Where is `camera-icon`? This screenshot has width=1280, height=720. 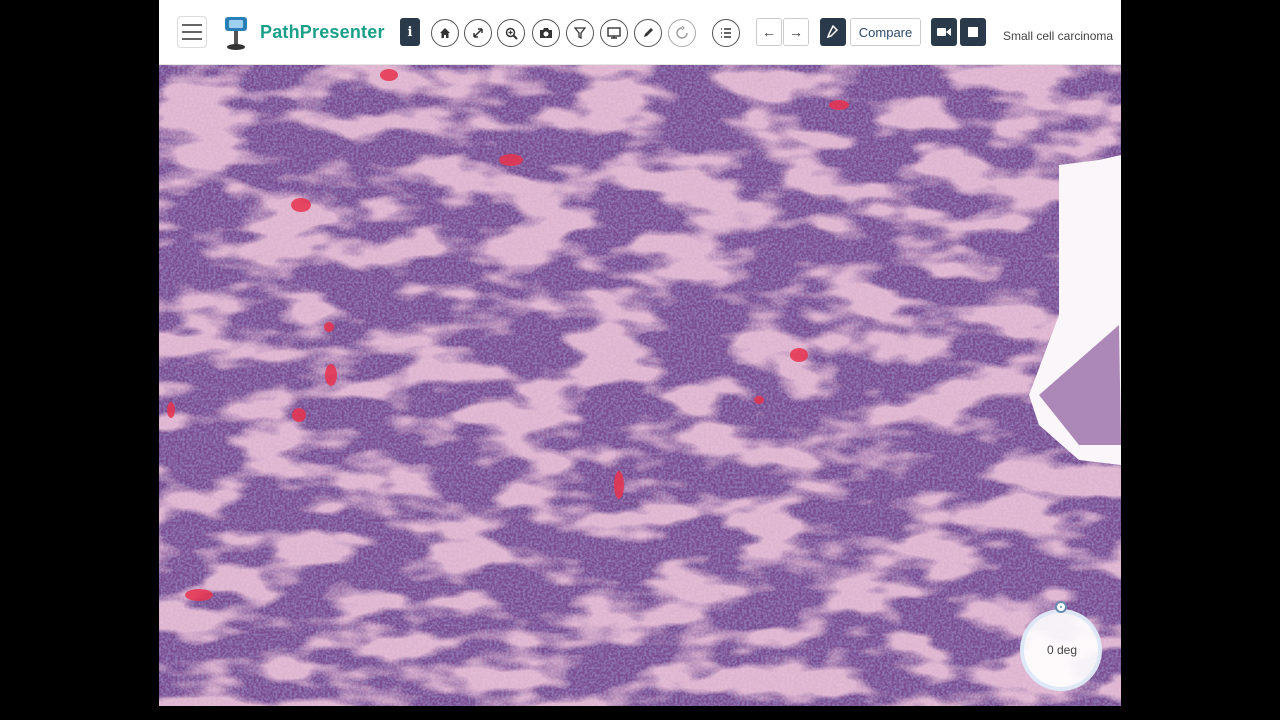 camera-icon is located at coordinates (546, 33).